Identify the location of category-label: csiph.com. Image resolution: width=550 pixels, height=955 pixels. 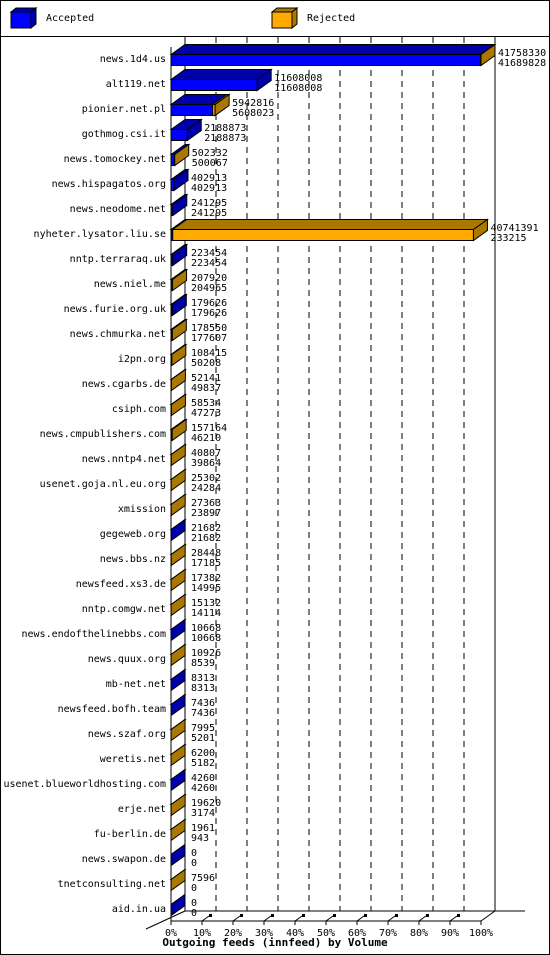
(139, 409).